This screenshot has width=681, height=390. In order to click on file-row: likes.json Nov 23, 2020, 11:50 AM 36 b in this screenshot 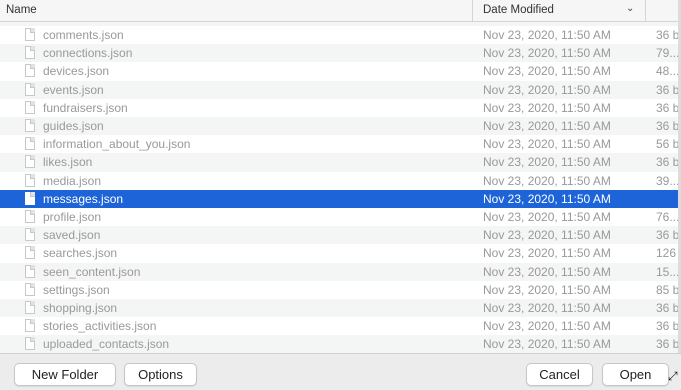, I will do `click(340, 162)`.